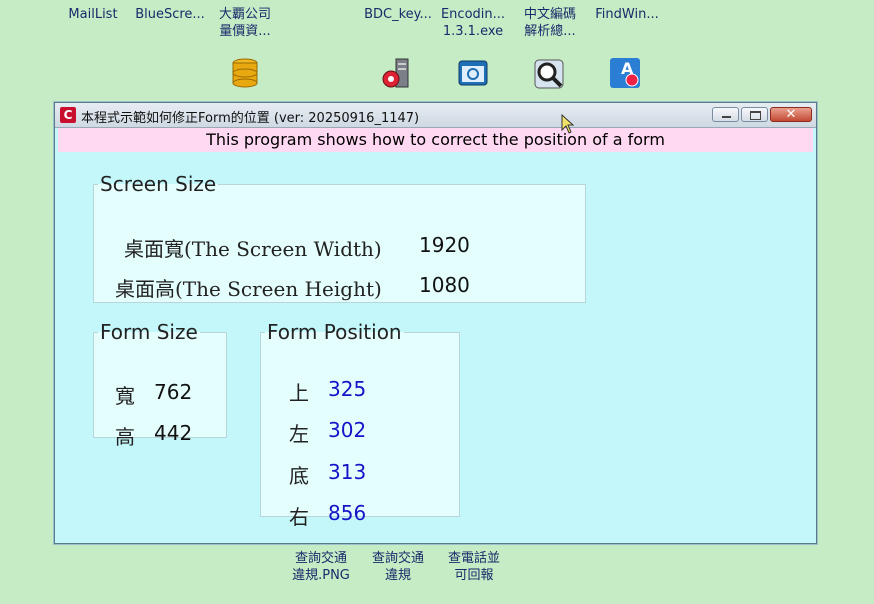 The image size is (874, 604). Describe the element at coordinates (473, 558) in the screenshot. I see `desktop-icon-label: 查電話並` at that location.